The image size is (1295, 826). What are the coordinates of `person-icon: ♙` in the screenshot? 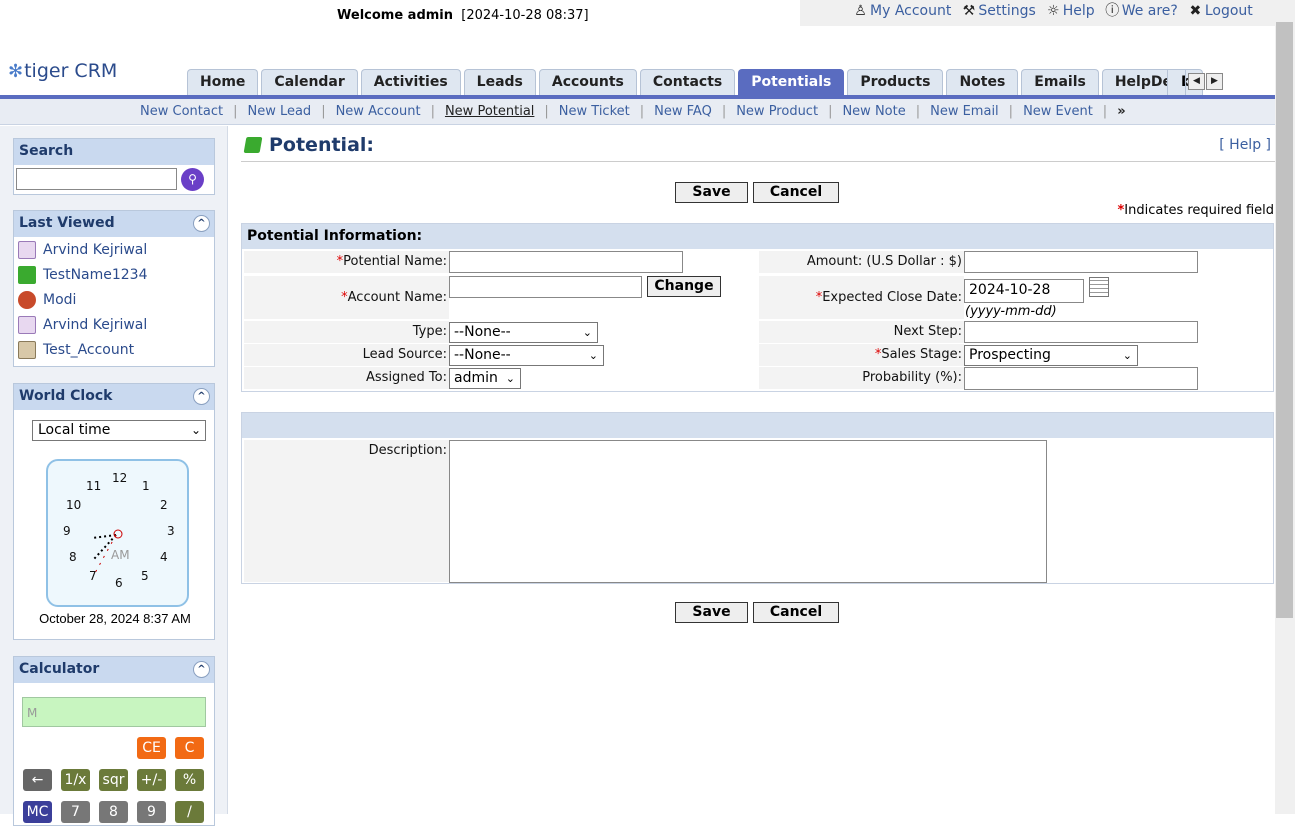 It's located at (860, 10).